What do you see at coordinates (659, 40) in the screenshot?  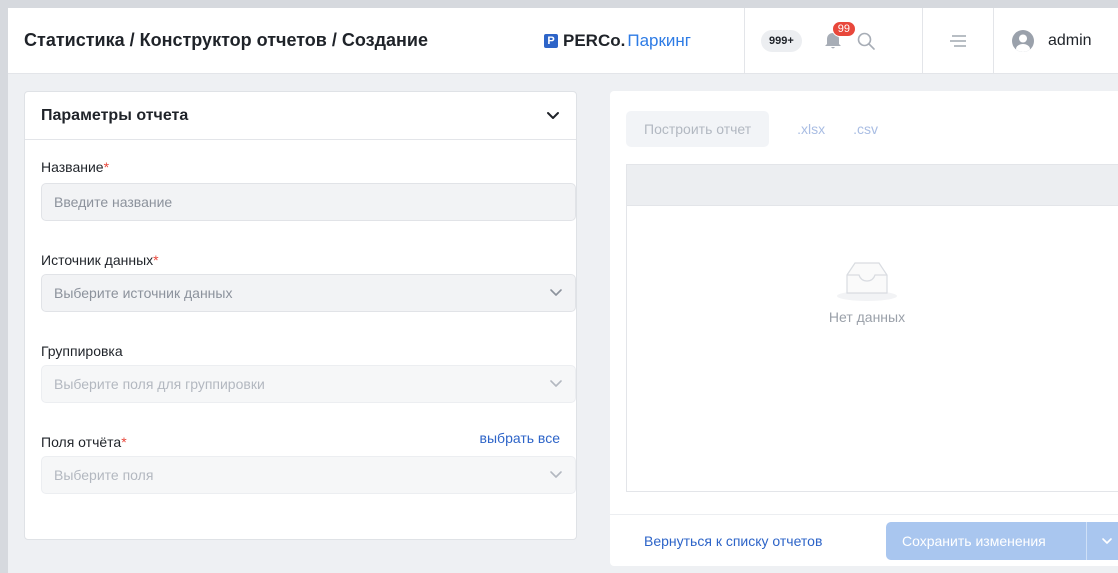 I see `brand-product: Паркинг` at bounding box center [659, 40].